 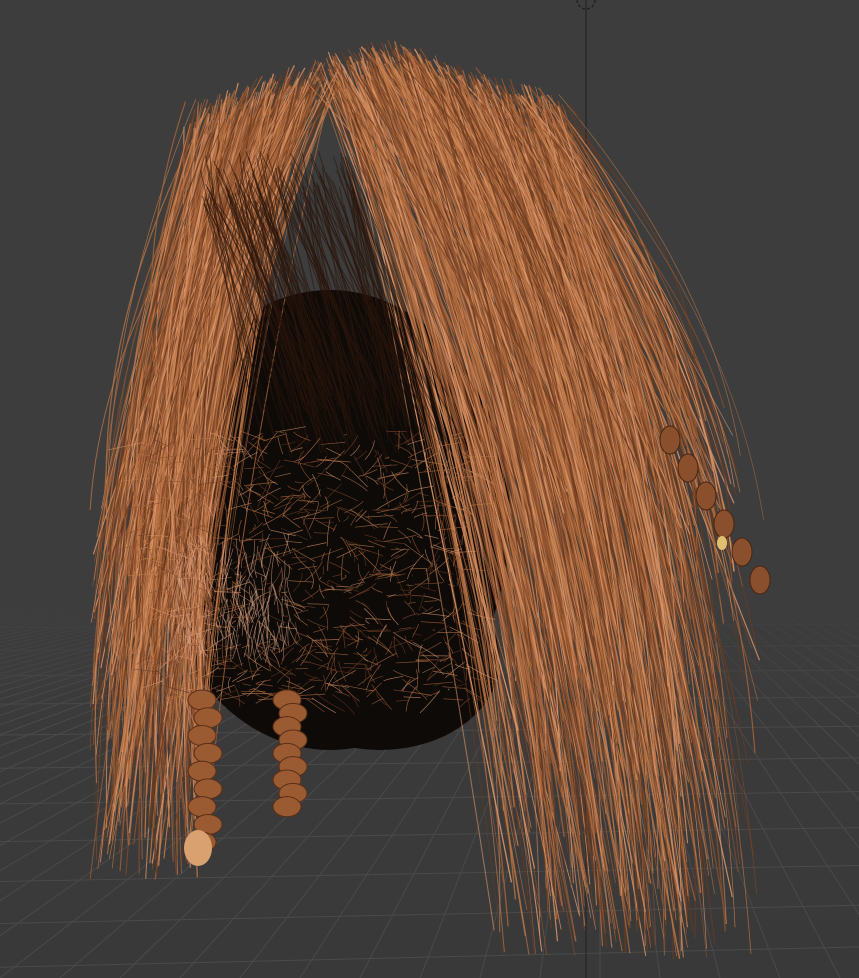 I want to click on braid-tip, so click(x=198, y=848).